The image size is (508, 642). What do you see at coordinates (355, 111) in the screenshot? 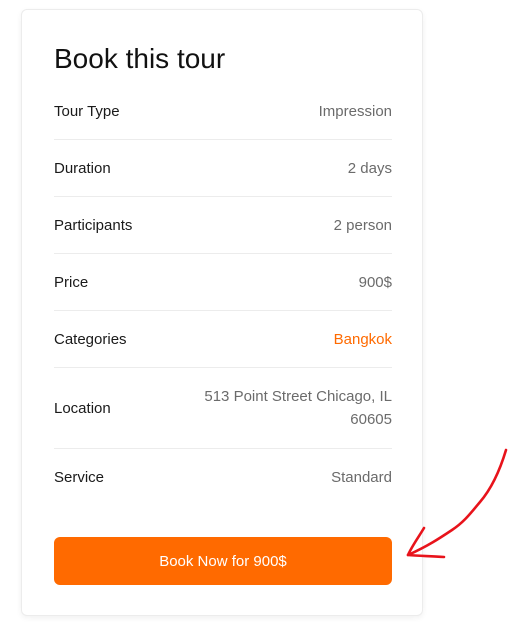
I see `detail-value: Impression` at bounding box center [355, 111].